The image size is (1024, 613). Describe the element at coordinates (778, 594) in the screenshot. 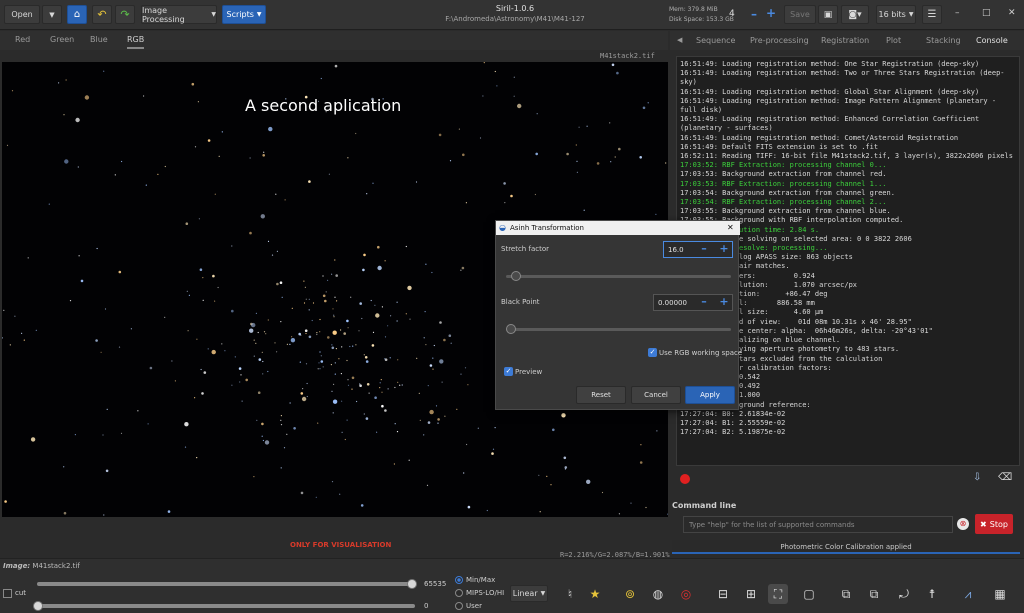

I see `zoom-fit-icon: ⛶` at that location.